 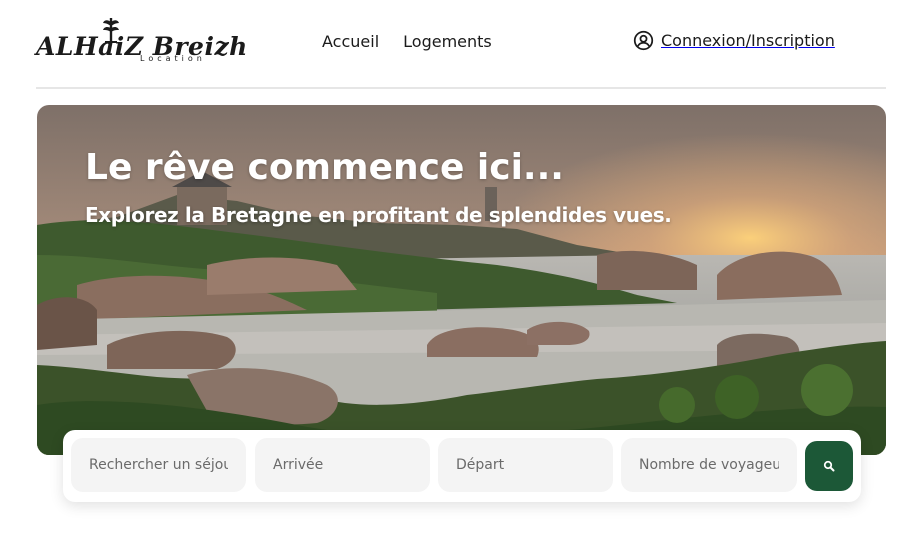 What do you see at coordinates (748, 40) in the screenshot?
I see `login-label: Connexion/Inscription` at bounding box center [748, 40].